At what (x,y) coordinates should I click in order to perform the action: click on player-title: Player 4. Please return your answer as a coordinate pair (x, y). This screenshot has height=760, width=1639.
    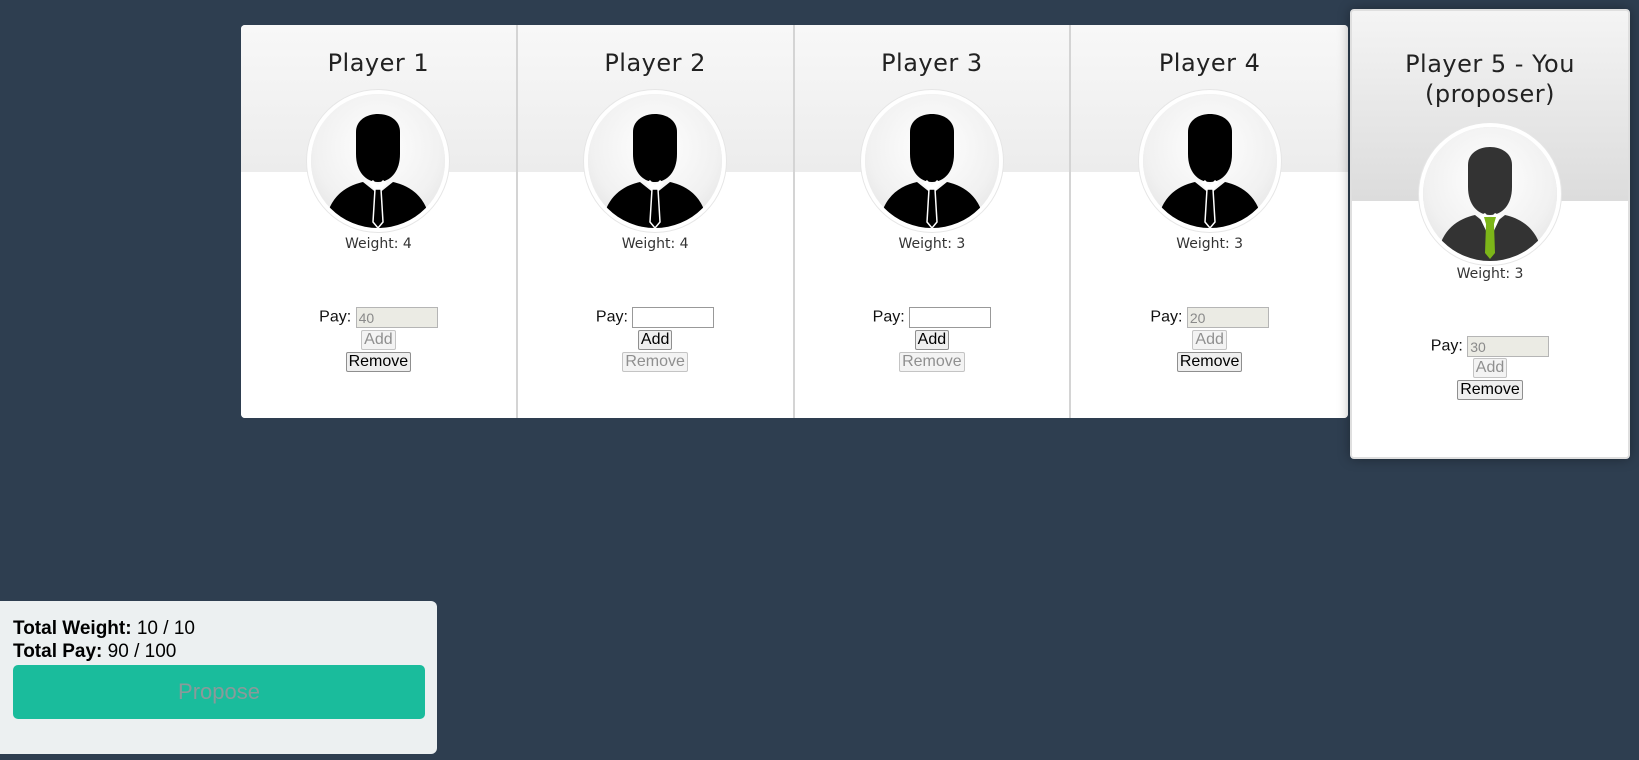
    Looking at the image, I should click on (1209, 63).